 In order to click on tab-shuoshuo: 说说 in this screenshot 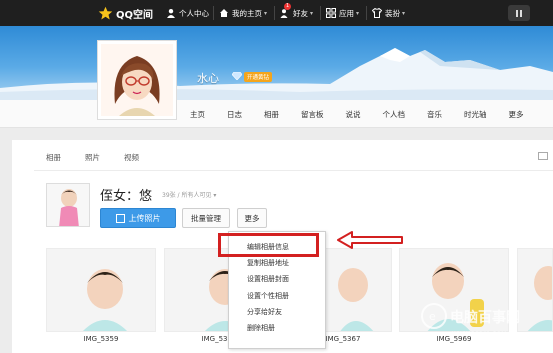, I will do `click(353, 114)`.